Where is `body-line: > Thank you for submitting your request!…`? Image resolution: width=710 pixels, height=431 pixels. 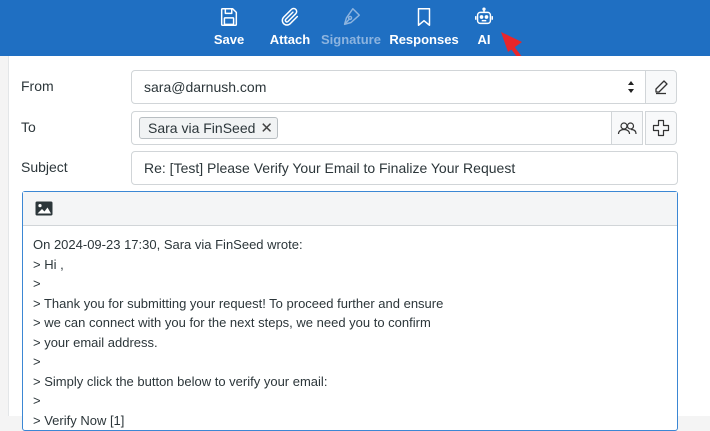
body-line: > Thank you for submitting your request!… is located at coordinates (238, 303).